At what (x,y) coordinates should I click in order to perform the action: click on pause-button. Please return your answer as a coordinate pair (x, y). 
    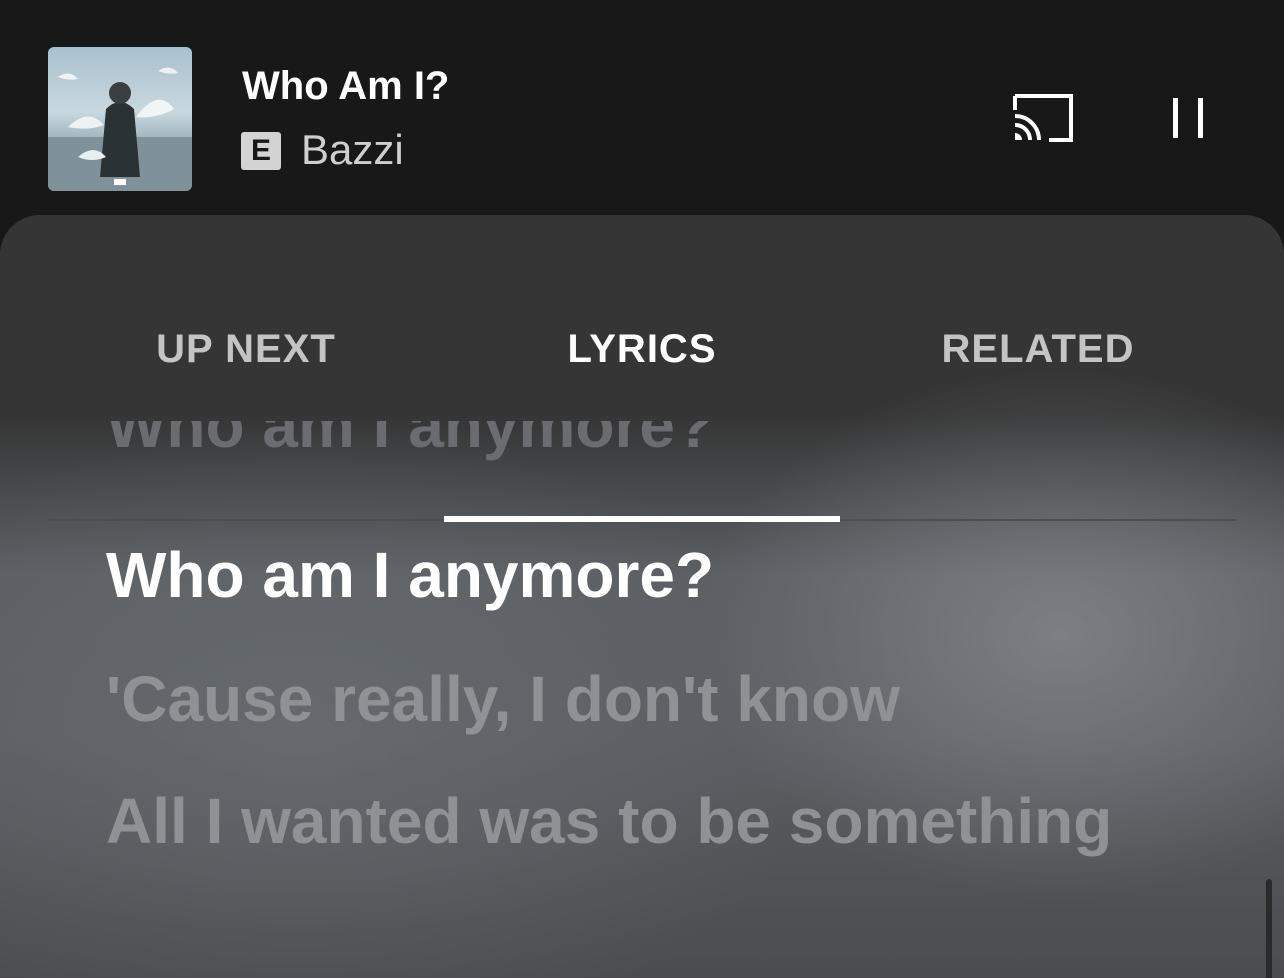
    Looking at the image, I should click on (1188, 118).